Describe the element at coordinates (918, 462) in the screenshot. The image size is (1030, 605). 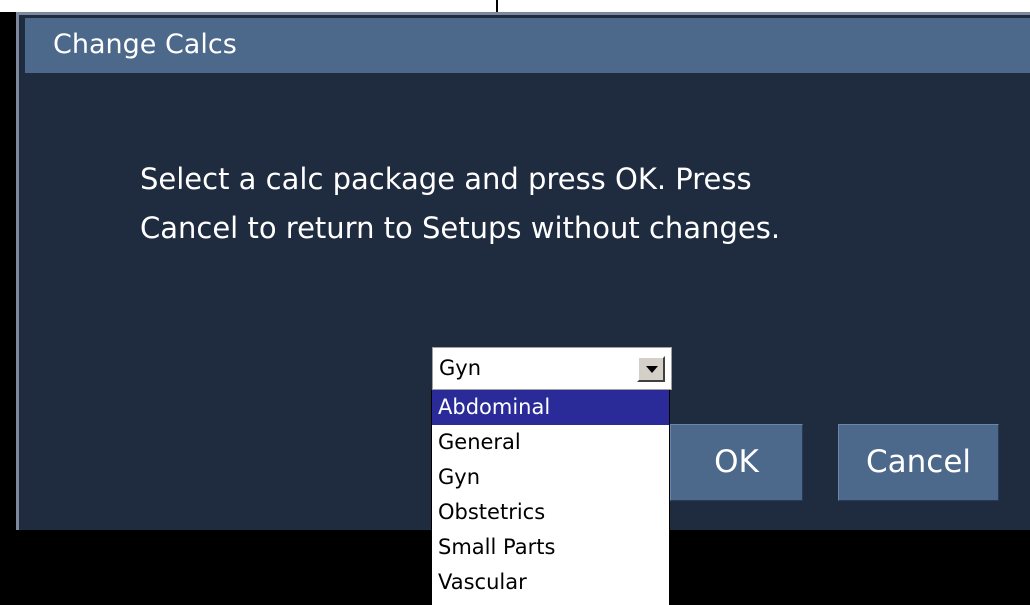
I see `cancel-button: Cancel` at that location.